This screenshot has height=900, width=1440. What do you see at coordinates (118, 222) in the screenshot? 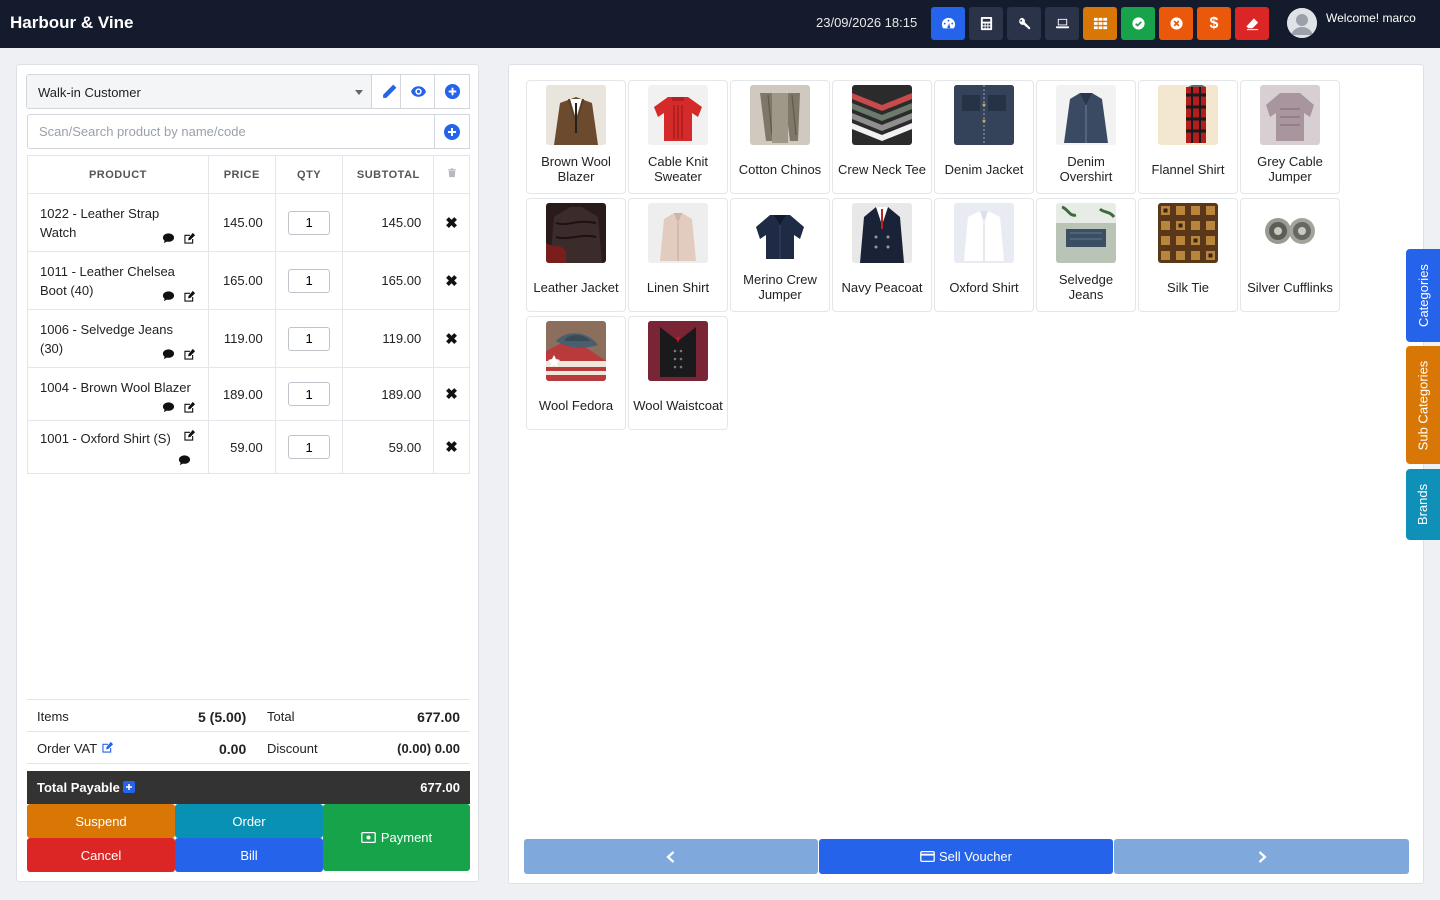
I see `cart-item-product: 1022 - Leather Strap Watch` at bounding box center [118, 222].